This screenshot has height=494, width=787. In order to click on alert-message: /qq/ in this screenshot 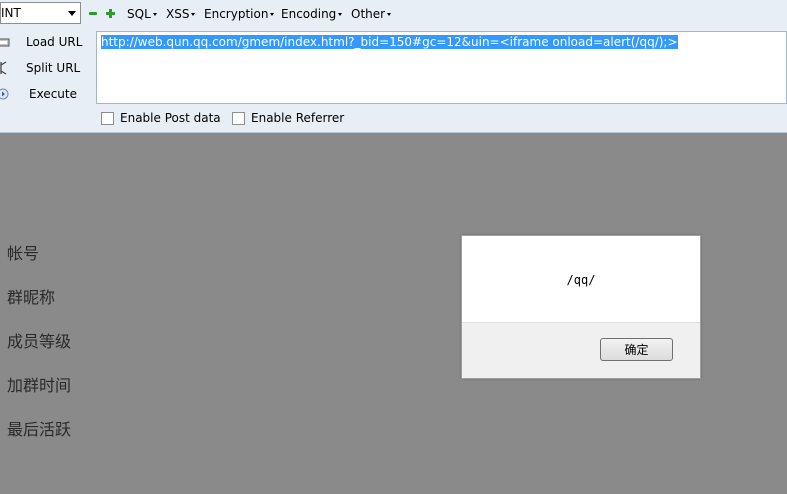, I will do `click(581, 280)`.